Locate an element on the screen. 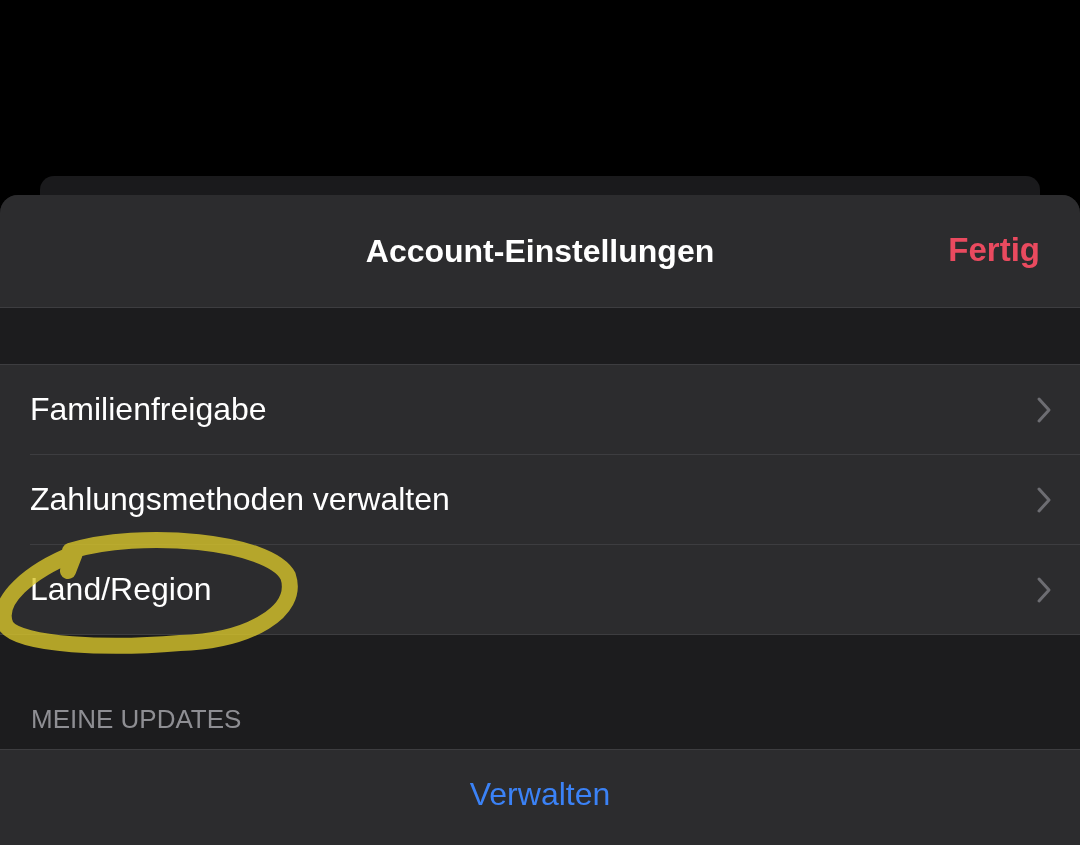  settings-row: Familienfreigabe is located at coordinates (555, 410).